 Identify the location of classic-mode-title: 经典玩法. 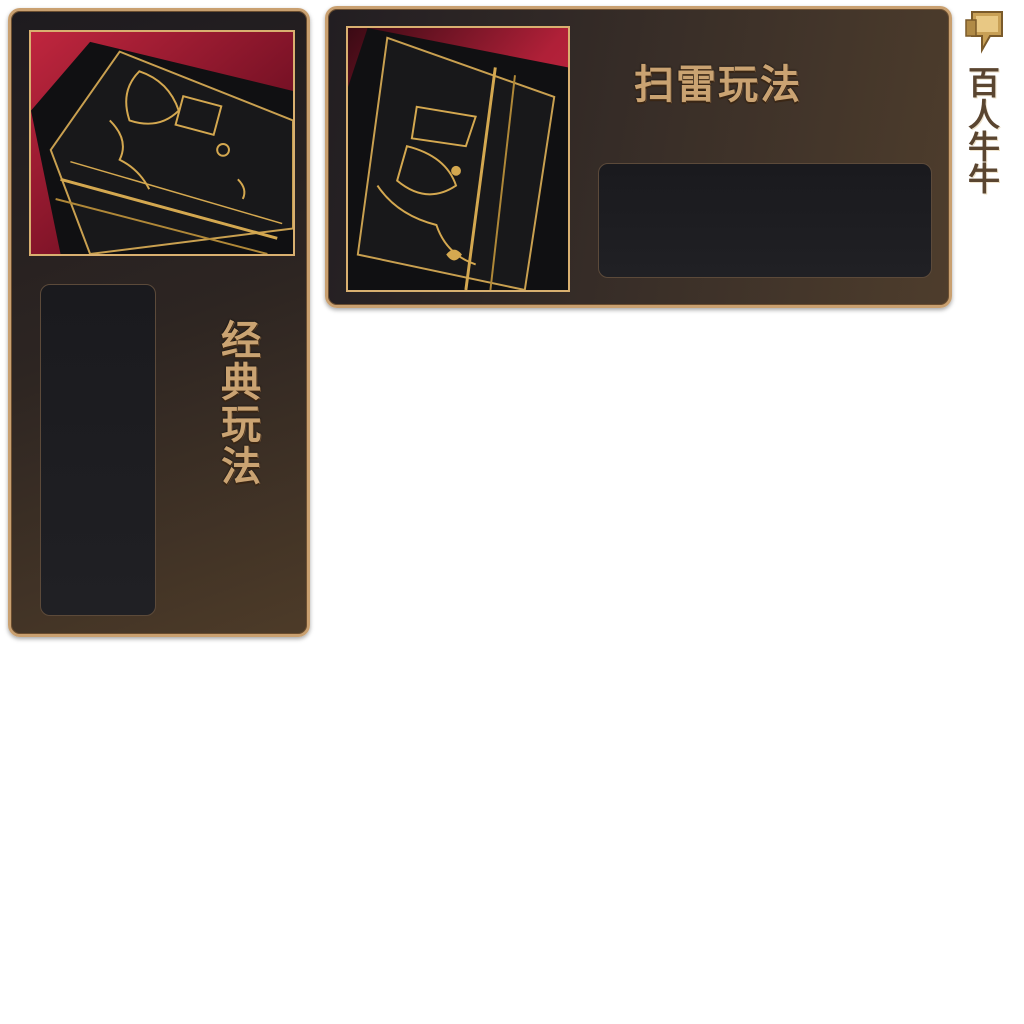
(237, 403).